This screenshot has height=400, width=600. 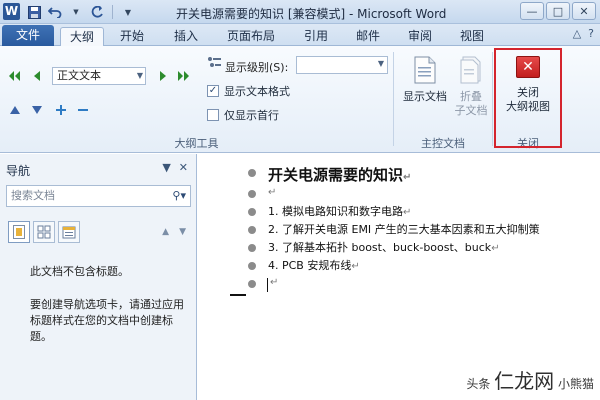 I want to click on move-down-icon, so click(x=37, y=110).